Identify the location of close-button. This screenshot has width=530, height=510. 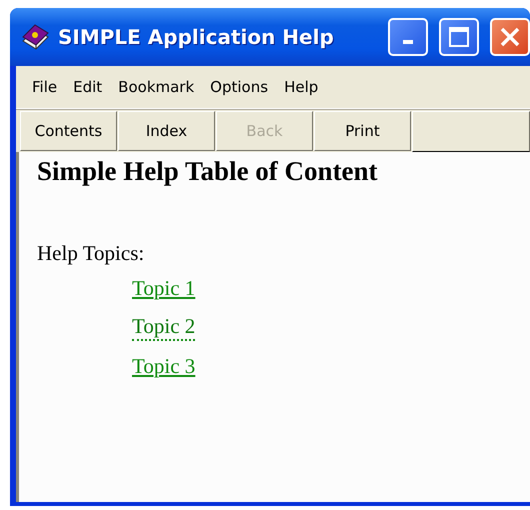
(510, 37).